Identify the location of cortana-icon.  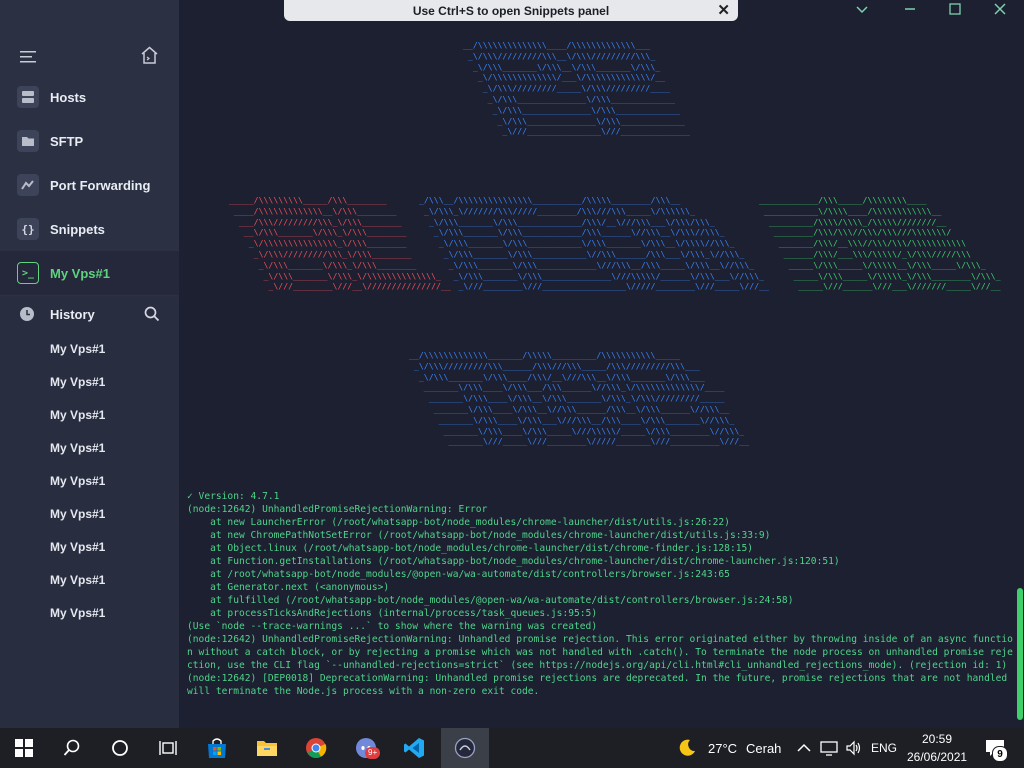
(120, 748).